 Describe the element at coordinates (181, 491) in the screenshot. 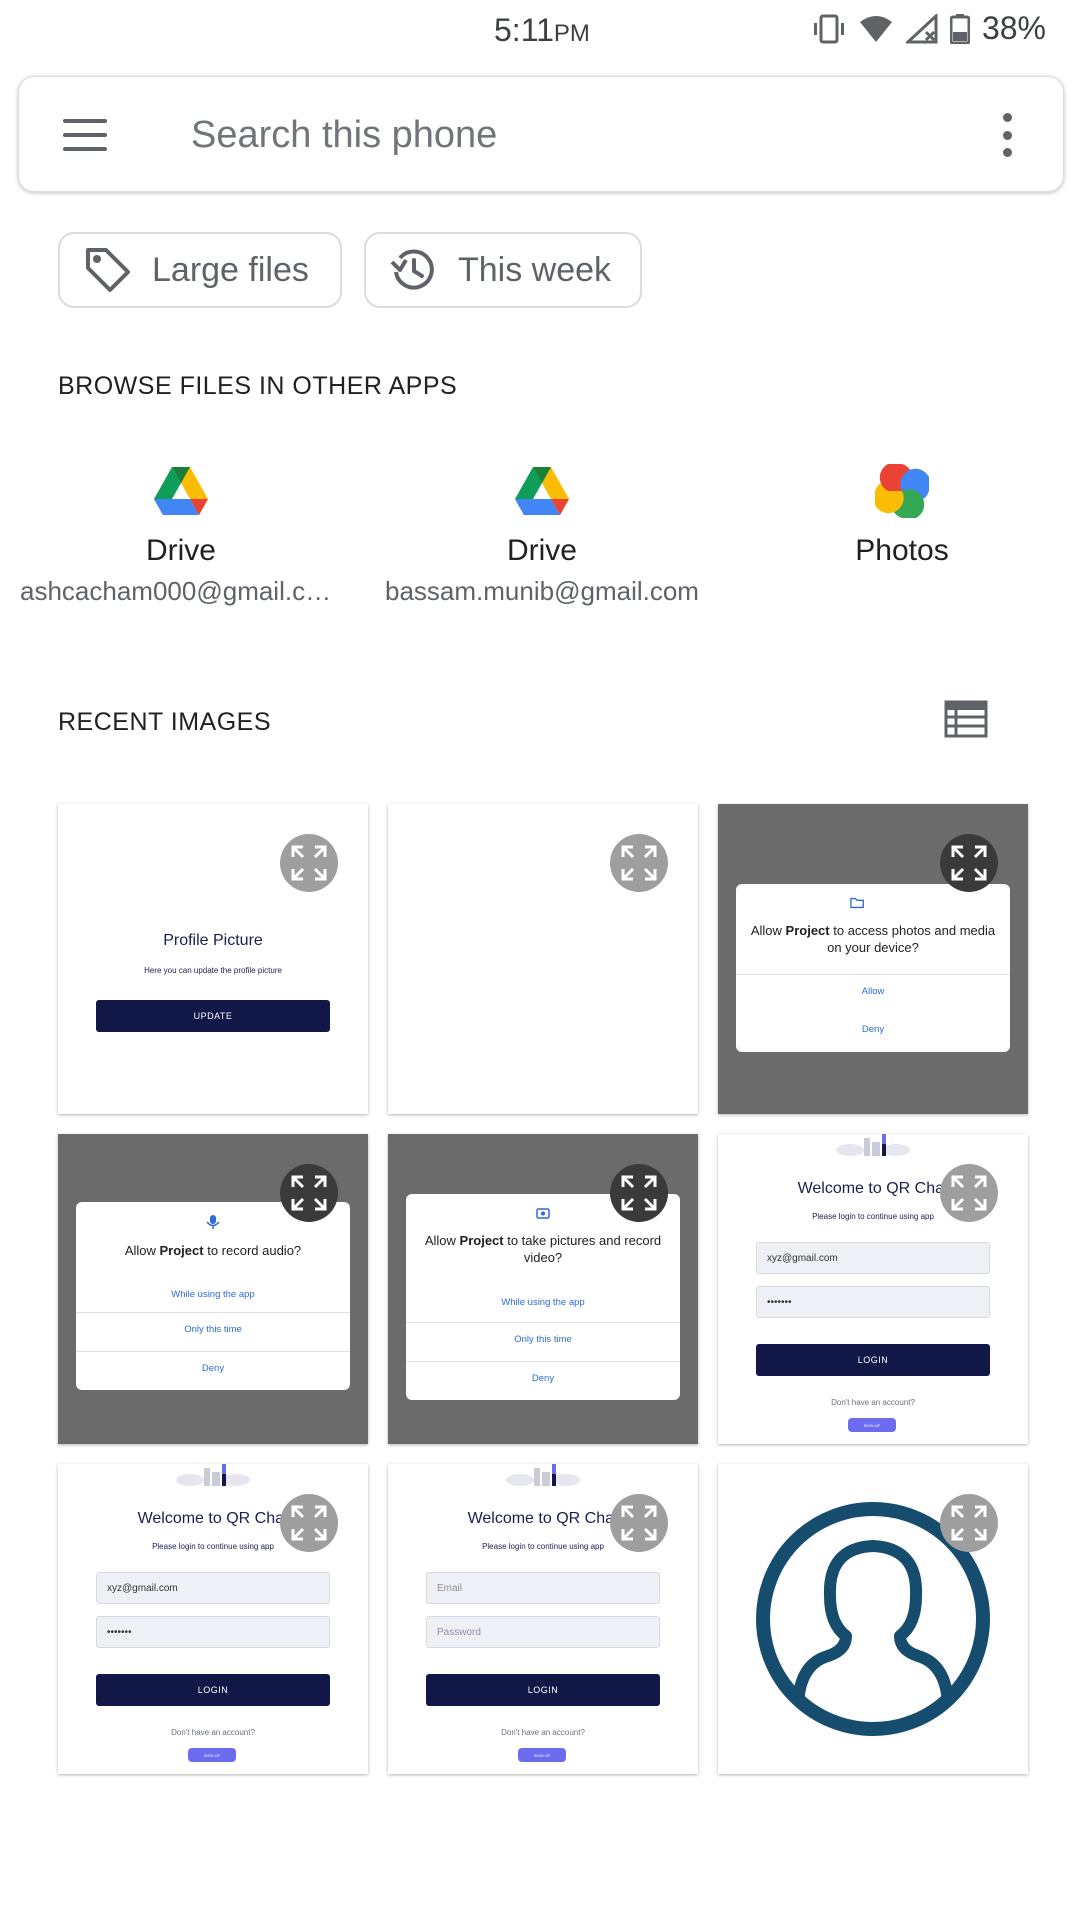

I see `google-drive-icon` at that location.